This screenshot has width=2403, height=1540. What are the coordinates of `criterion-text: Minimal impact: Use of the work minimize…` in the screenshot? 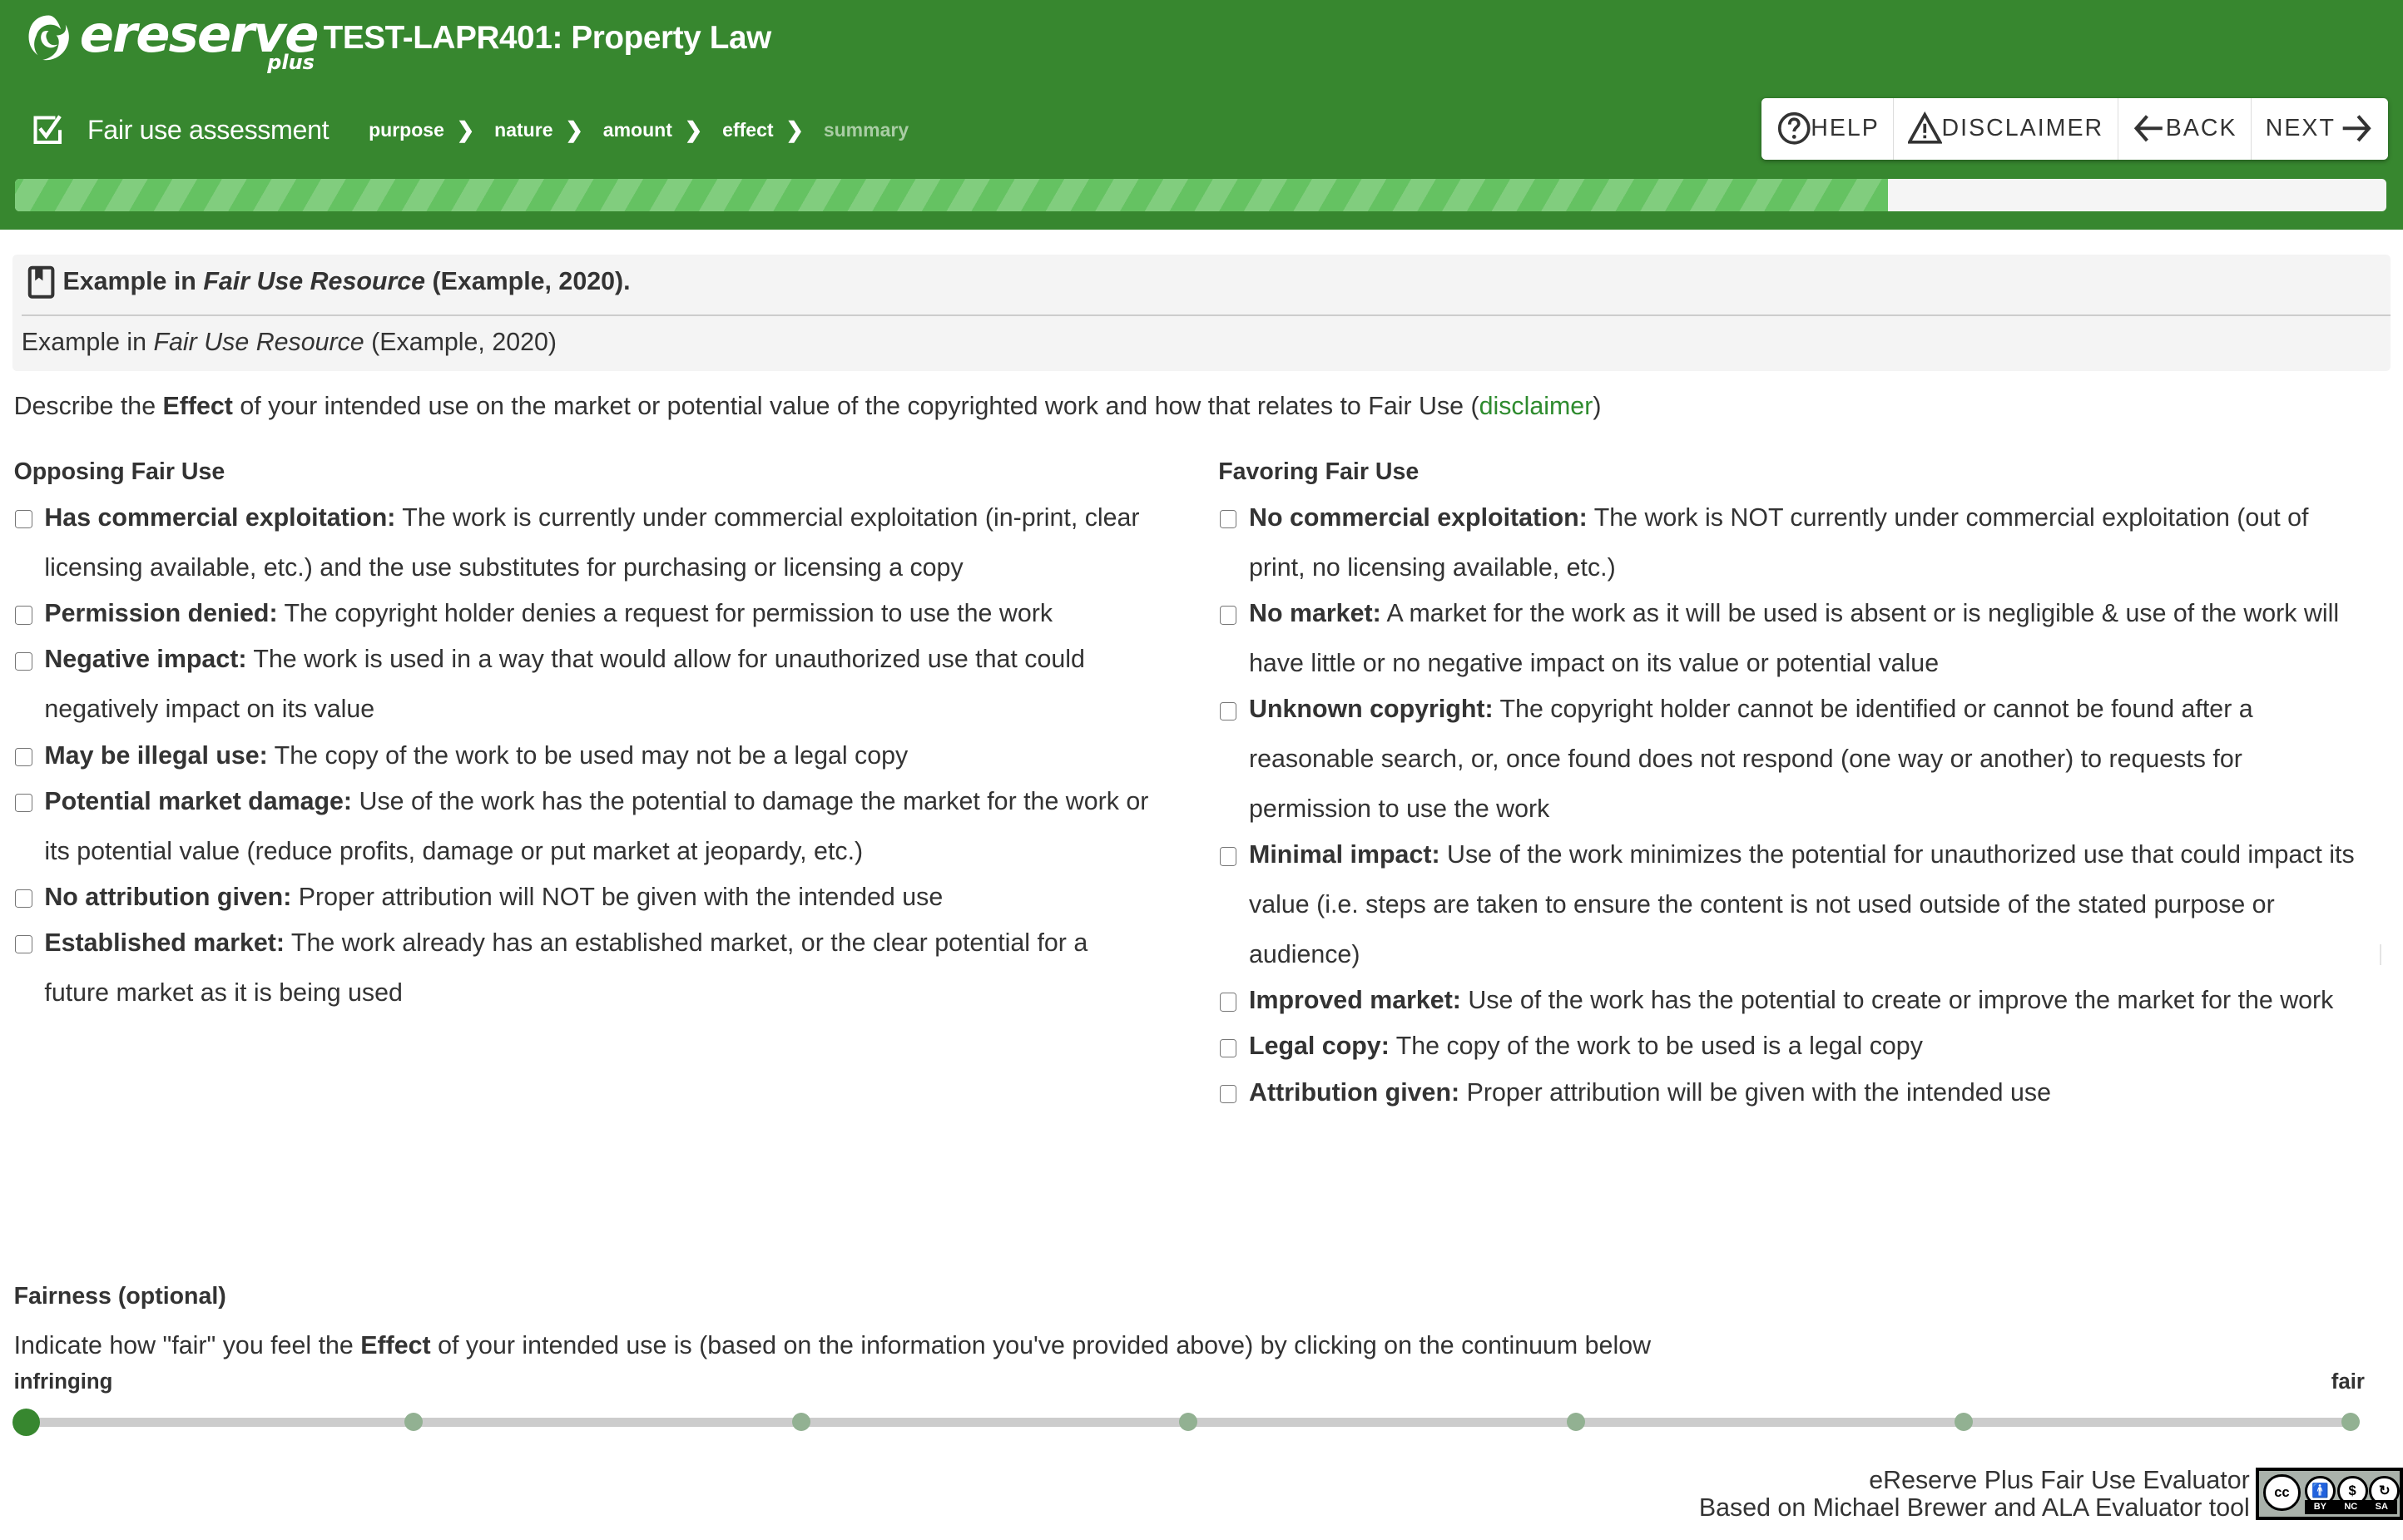 It's located at (1810, 905).